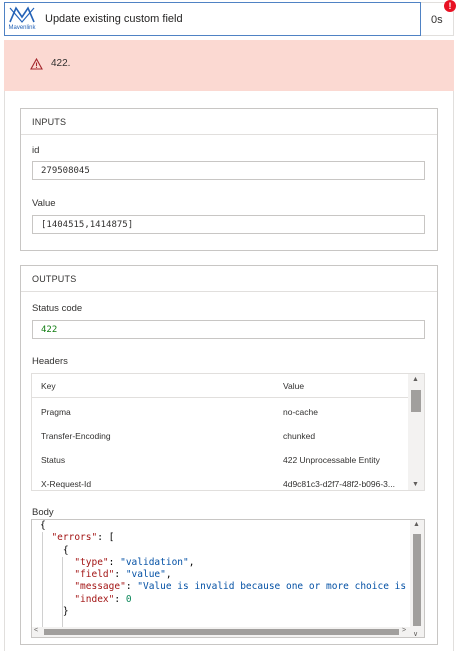  I want to click on table-row: Pragma no-cache, so click(220, 412).